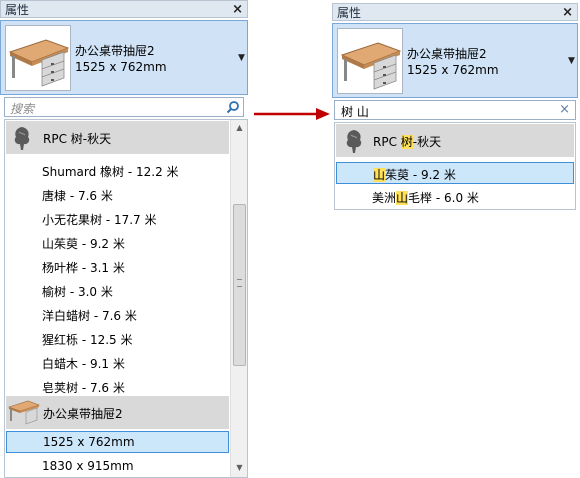  I want to click on scroll-up-icon: ▲, so click(239, 128).